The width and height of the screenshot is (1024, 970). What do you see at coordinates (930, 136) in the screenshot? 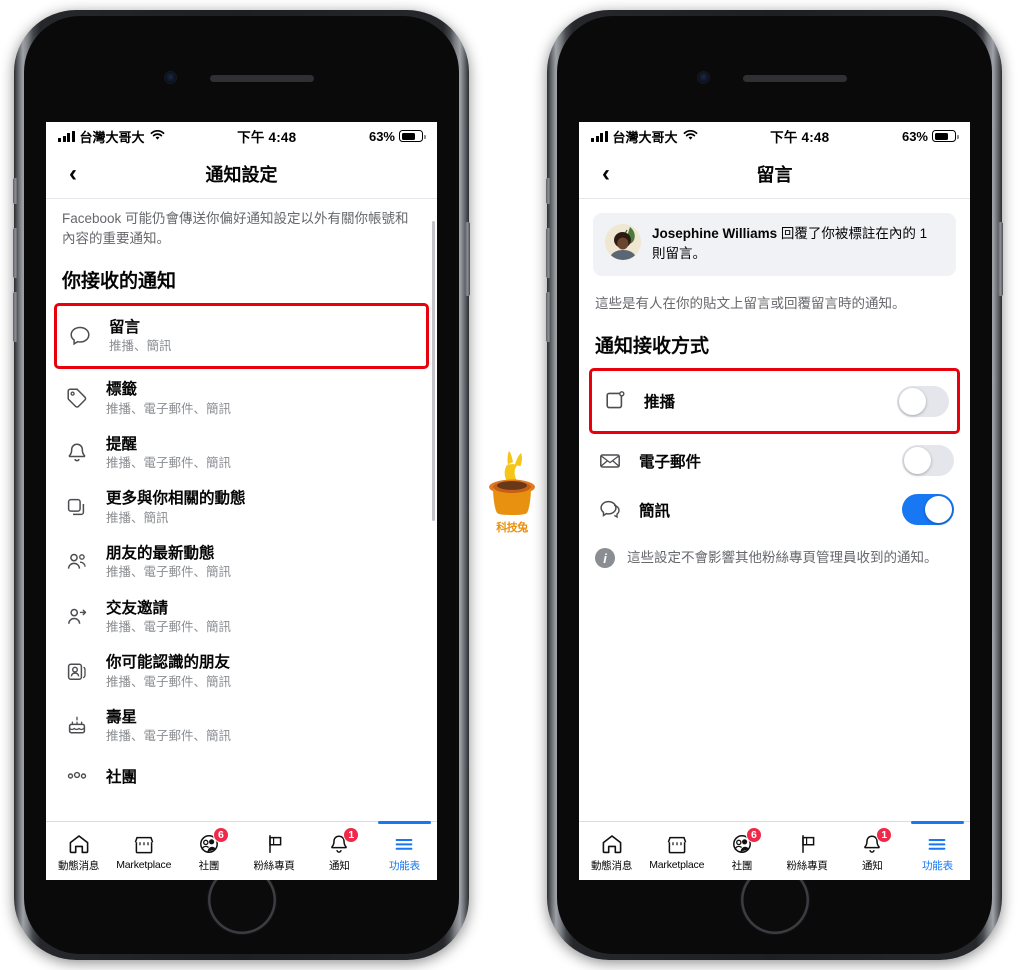
I see `status-bar-right: 63%` at bounding box center [930, 136].